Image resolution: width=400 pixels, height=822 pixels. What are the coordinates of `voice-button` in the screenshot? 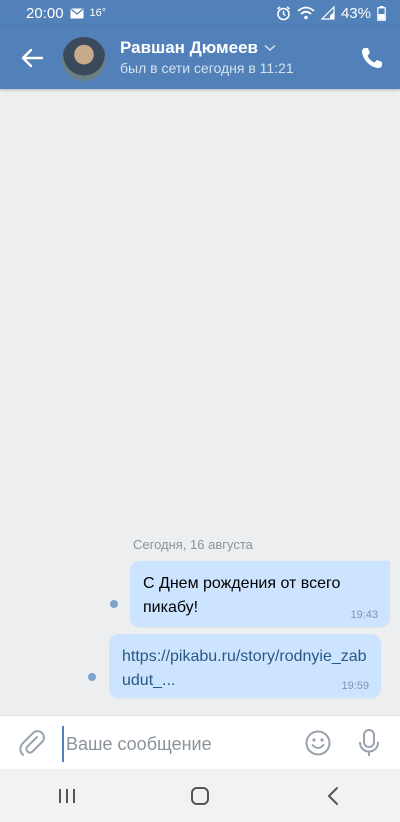 It's located at (369, 743).